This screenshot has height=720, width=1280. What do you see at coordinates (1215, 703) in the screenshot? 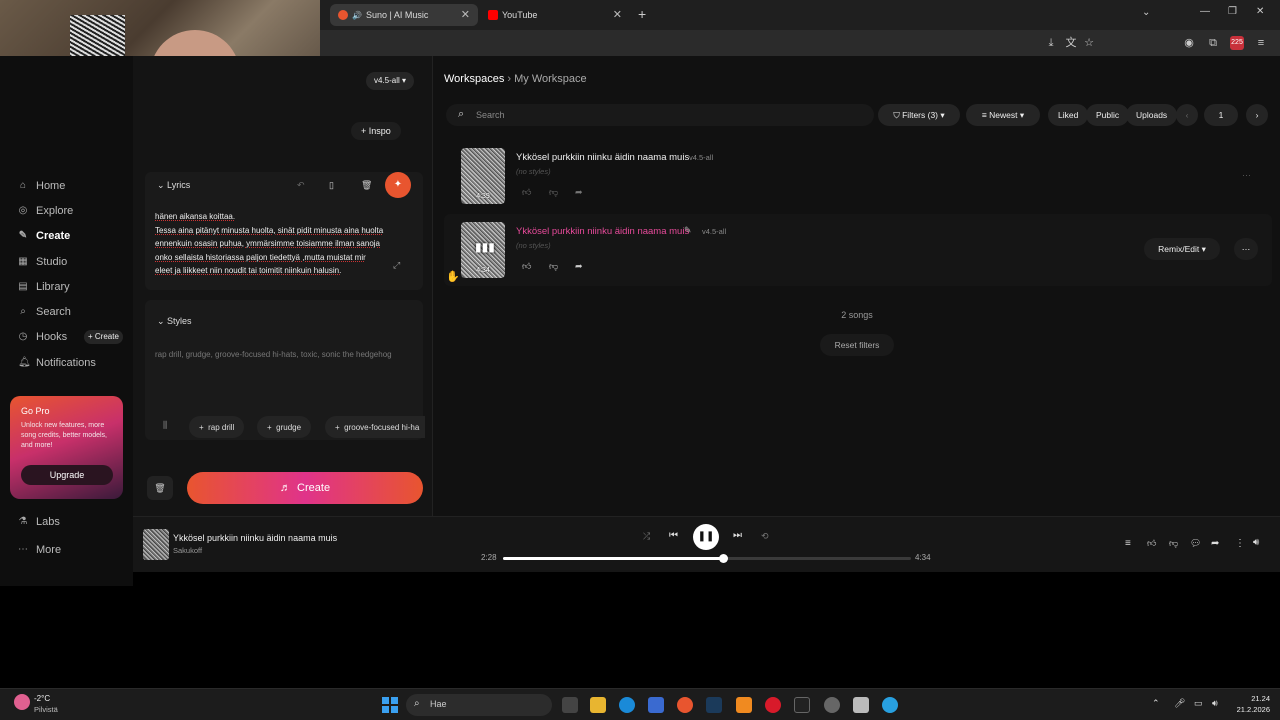
I see `speaker-icon: 🔊︎` at bounding box center [1215, 703].